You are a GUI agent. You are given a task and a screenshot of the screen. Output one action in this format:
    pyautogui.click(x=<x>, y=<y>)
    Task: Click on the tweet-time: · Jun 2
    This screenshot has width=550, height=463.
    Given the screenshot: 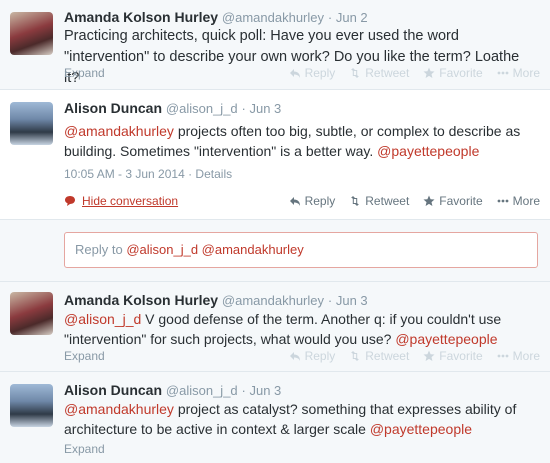 What is the action you would take?
    pyautogui.click(x=348, y=17)
    